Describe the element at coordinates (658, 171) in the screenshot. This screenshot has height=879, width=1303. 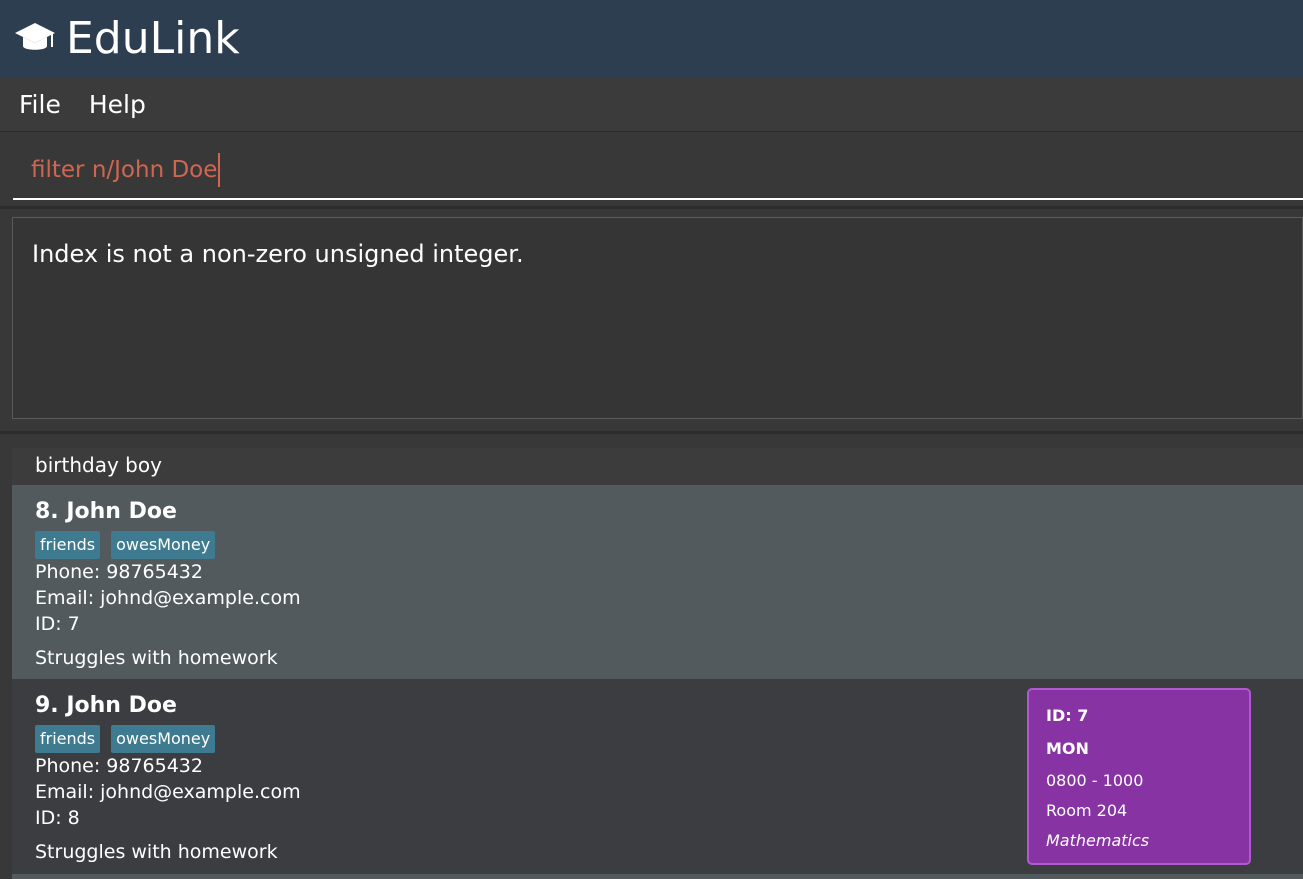
I see `command-input: filter n/John Doe` at that location.